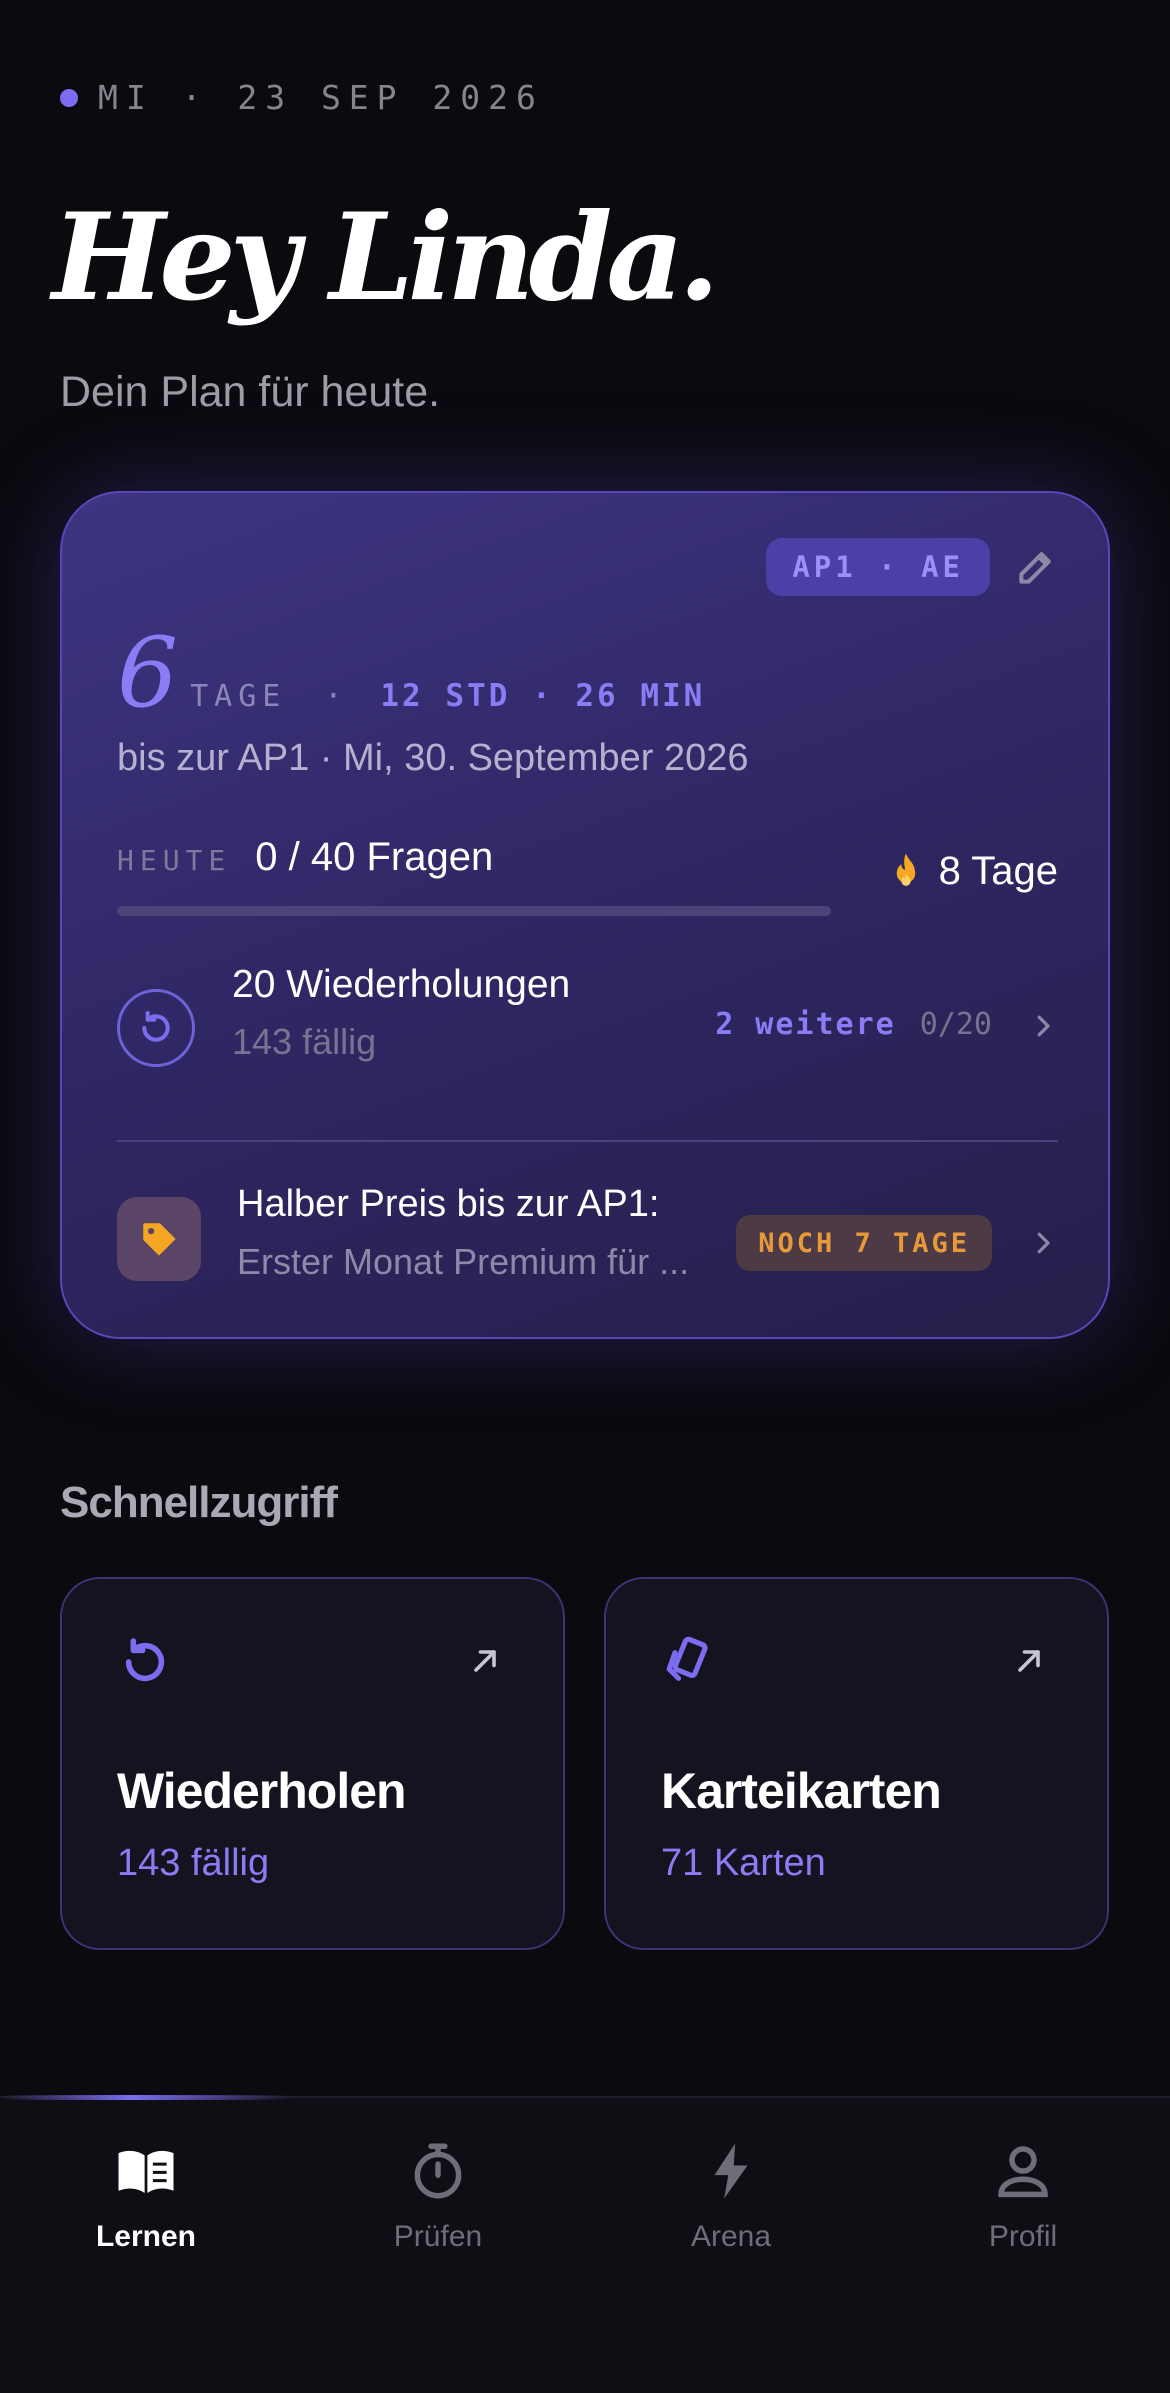  I want to click on quick-card-review: Wiederholen 143 fällig, so click(312, 1763).